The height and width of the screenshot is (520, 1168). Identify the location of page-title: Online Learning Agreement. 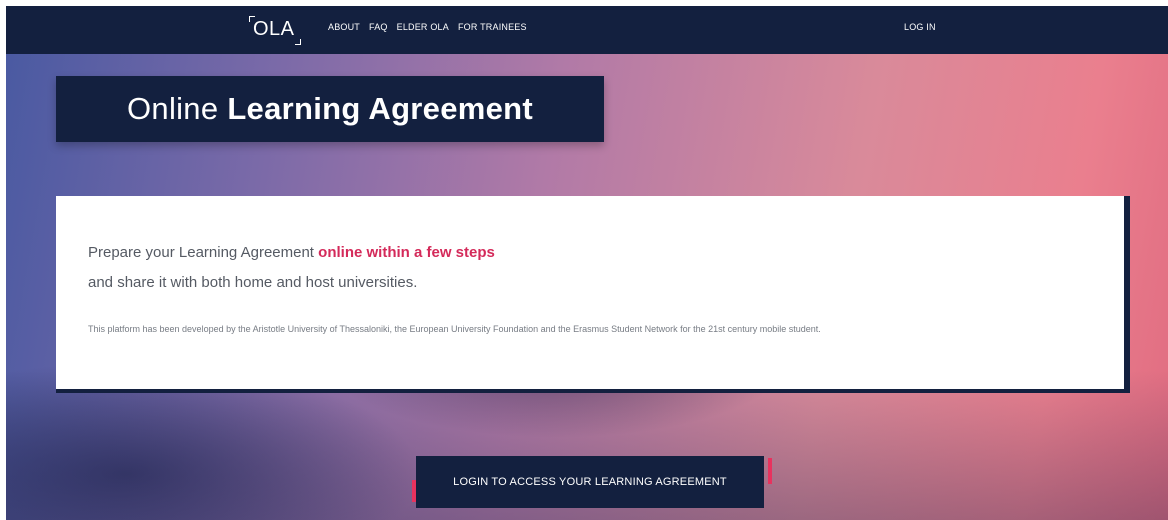
(330, 109).